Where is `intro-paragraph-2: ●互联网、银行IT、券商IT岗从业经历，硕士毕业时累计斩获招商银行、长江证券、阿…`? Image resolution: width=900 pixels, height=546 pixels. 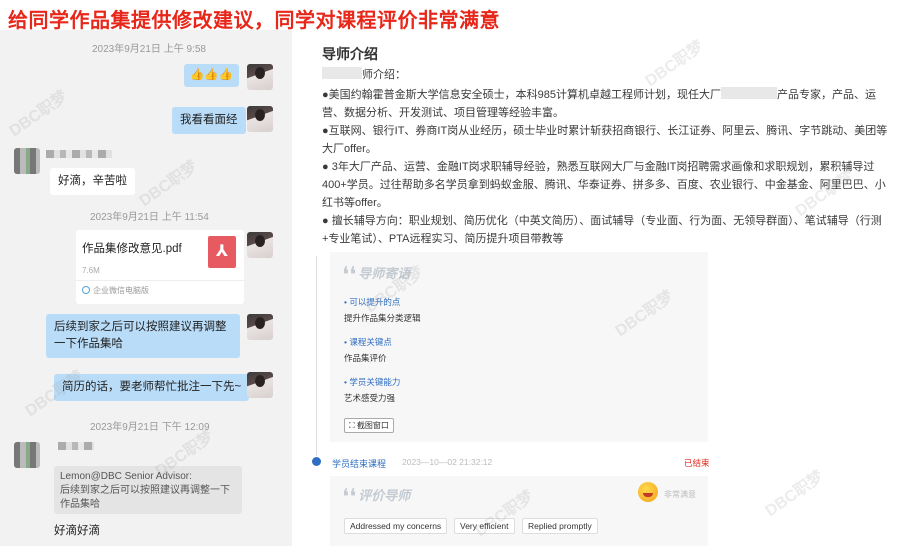
intro-paragraph-2: ●互联网、银行IT、券商IT岗从业经历，硕士毕业时累计斩获招商银行、长江证券、阿… is located at coordinates (605, 140).